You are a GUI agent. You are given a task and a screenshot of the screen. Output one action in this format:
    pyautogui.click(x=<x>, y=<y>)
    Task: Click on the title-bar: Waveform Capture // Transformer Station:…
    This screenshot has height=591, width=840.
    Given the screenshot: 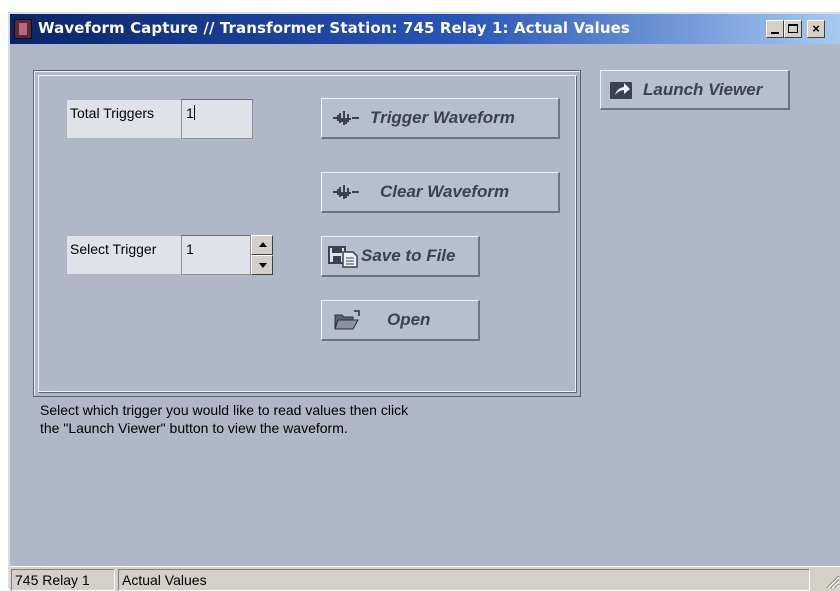 What is the action you would take?
    pyautogui.click(x=425, y=29)
    